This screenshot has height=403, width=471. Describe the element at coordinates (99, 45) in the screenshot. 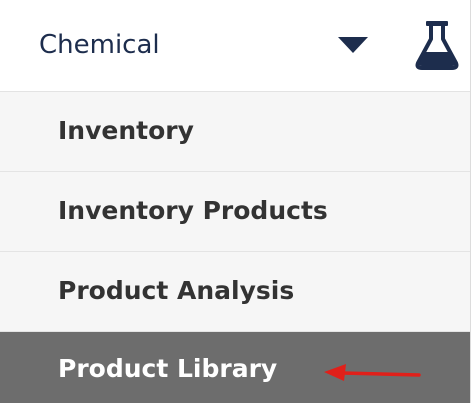

I see `header-title: Chemical` at that location.